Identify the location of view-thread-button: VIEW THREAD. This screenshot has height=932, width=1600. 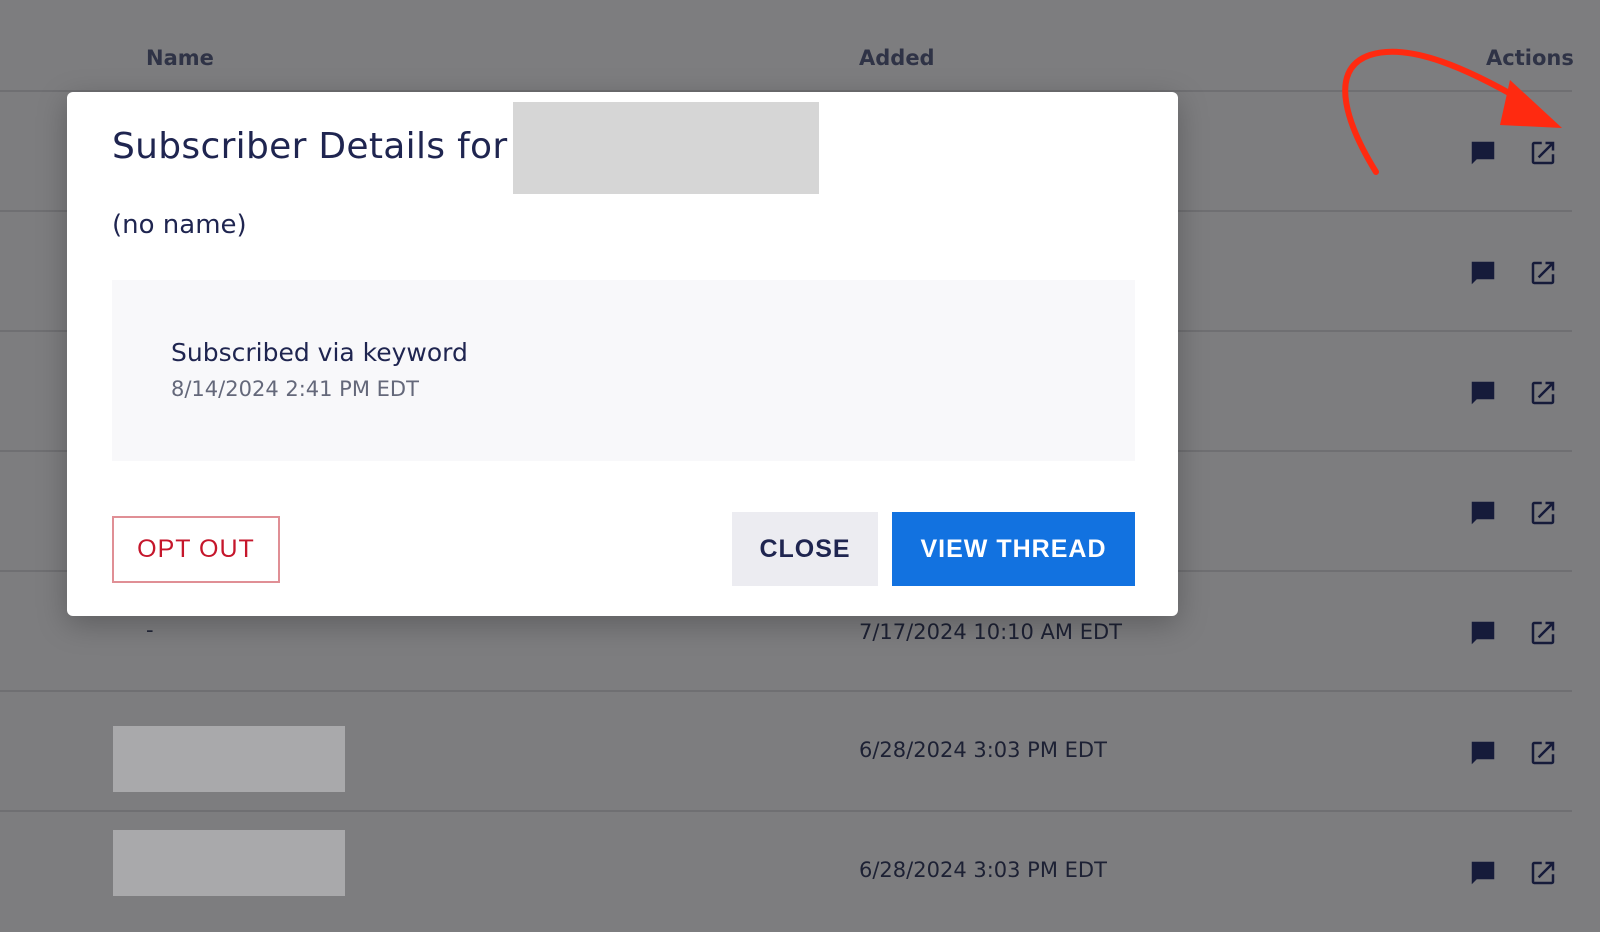
(1013, 549).